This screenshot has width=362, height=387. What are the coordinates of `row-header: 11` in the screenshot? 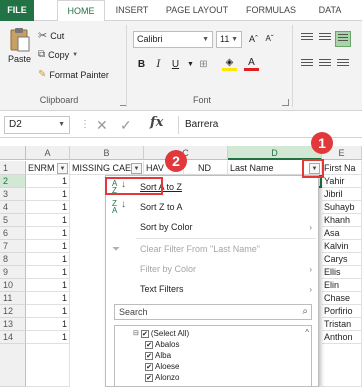 It's located at (13, 298).